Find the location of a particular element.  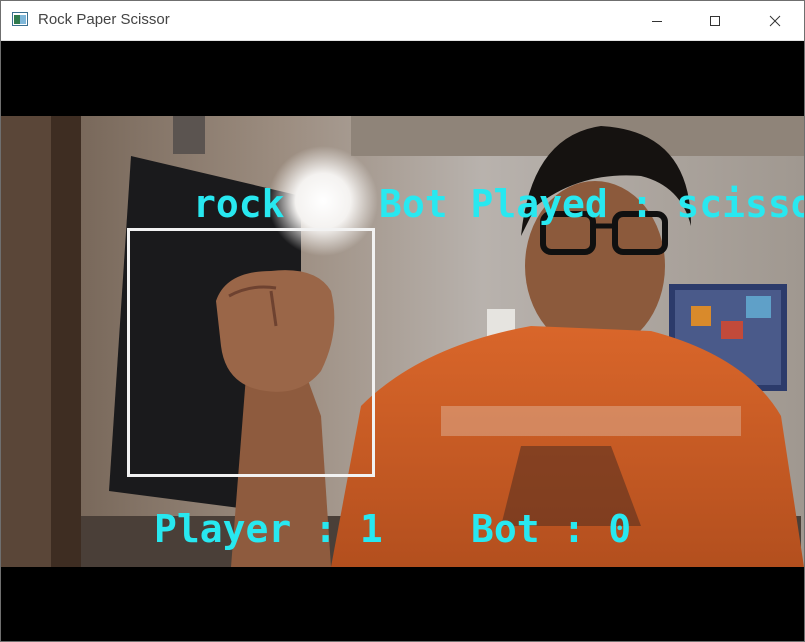

hand-detection-box is located at coordinates (251, 352).